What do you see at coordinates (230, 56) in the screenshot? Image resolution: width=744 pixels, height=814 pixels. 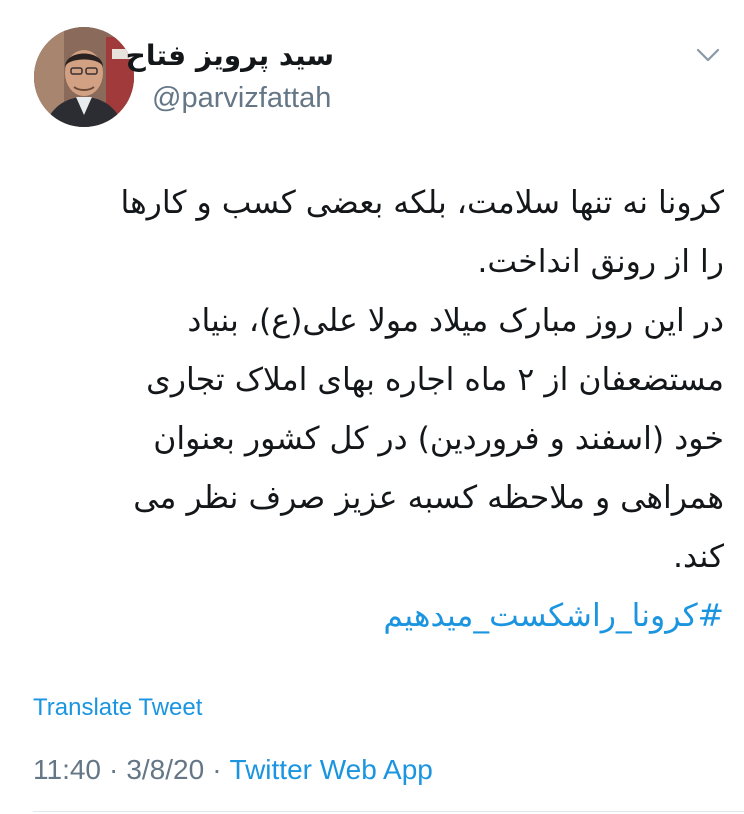 I see `display-name: سید پرویز فتاح` at bounding box center [230, 56].